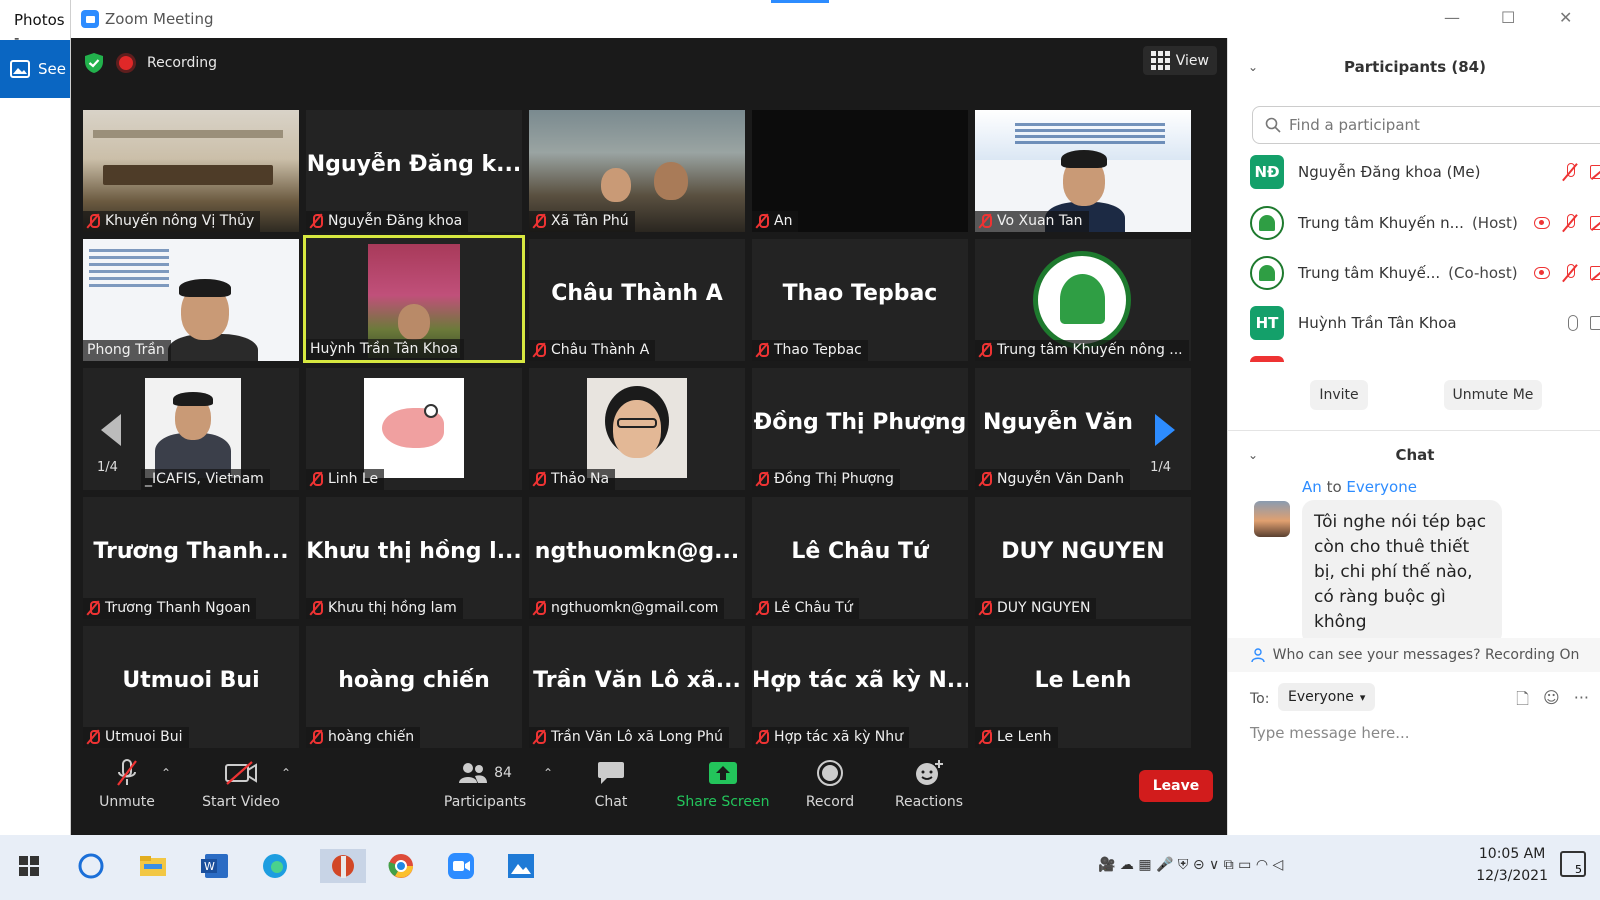 This screenshot has height=900, width=1600. What do you see at coordinates (1327, 697) in the screenshot?
I see `recipient-dropdown: Everyone ▾` at bounding box center [1327, 697].